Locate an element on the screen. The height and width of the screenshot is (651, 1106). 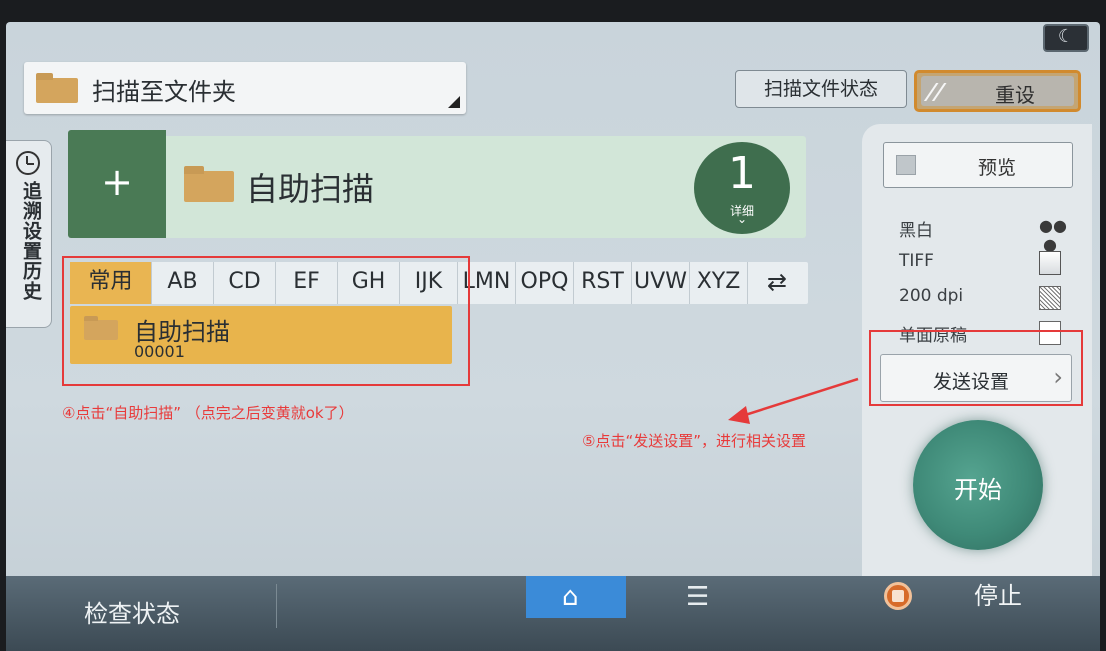
reset-label: 重设 is located at coordinates (1015, 95).